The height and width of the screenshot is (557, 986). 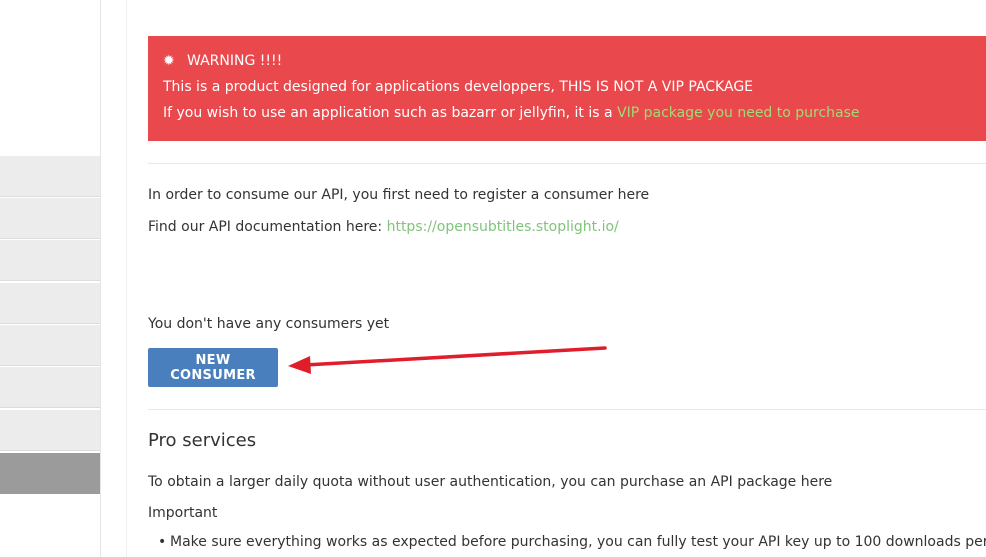 What do you see at coordinates (202, 440) in the screenshot?
I see `pro-services-heading: Pro services` at bounding box center [202, 440].